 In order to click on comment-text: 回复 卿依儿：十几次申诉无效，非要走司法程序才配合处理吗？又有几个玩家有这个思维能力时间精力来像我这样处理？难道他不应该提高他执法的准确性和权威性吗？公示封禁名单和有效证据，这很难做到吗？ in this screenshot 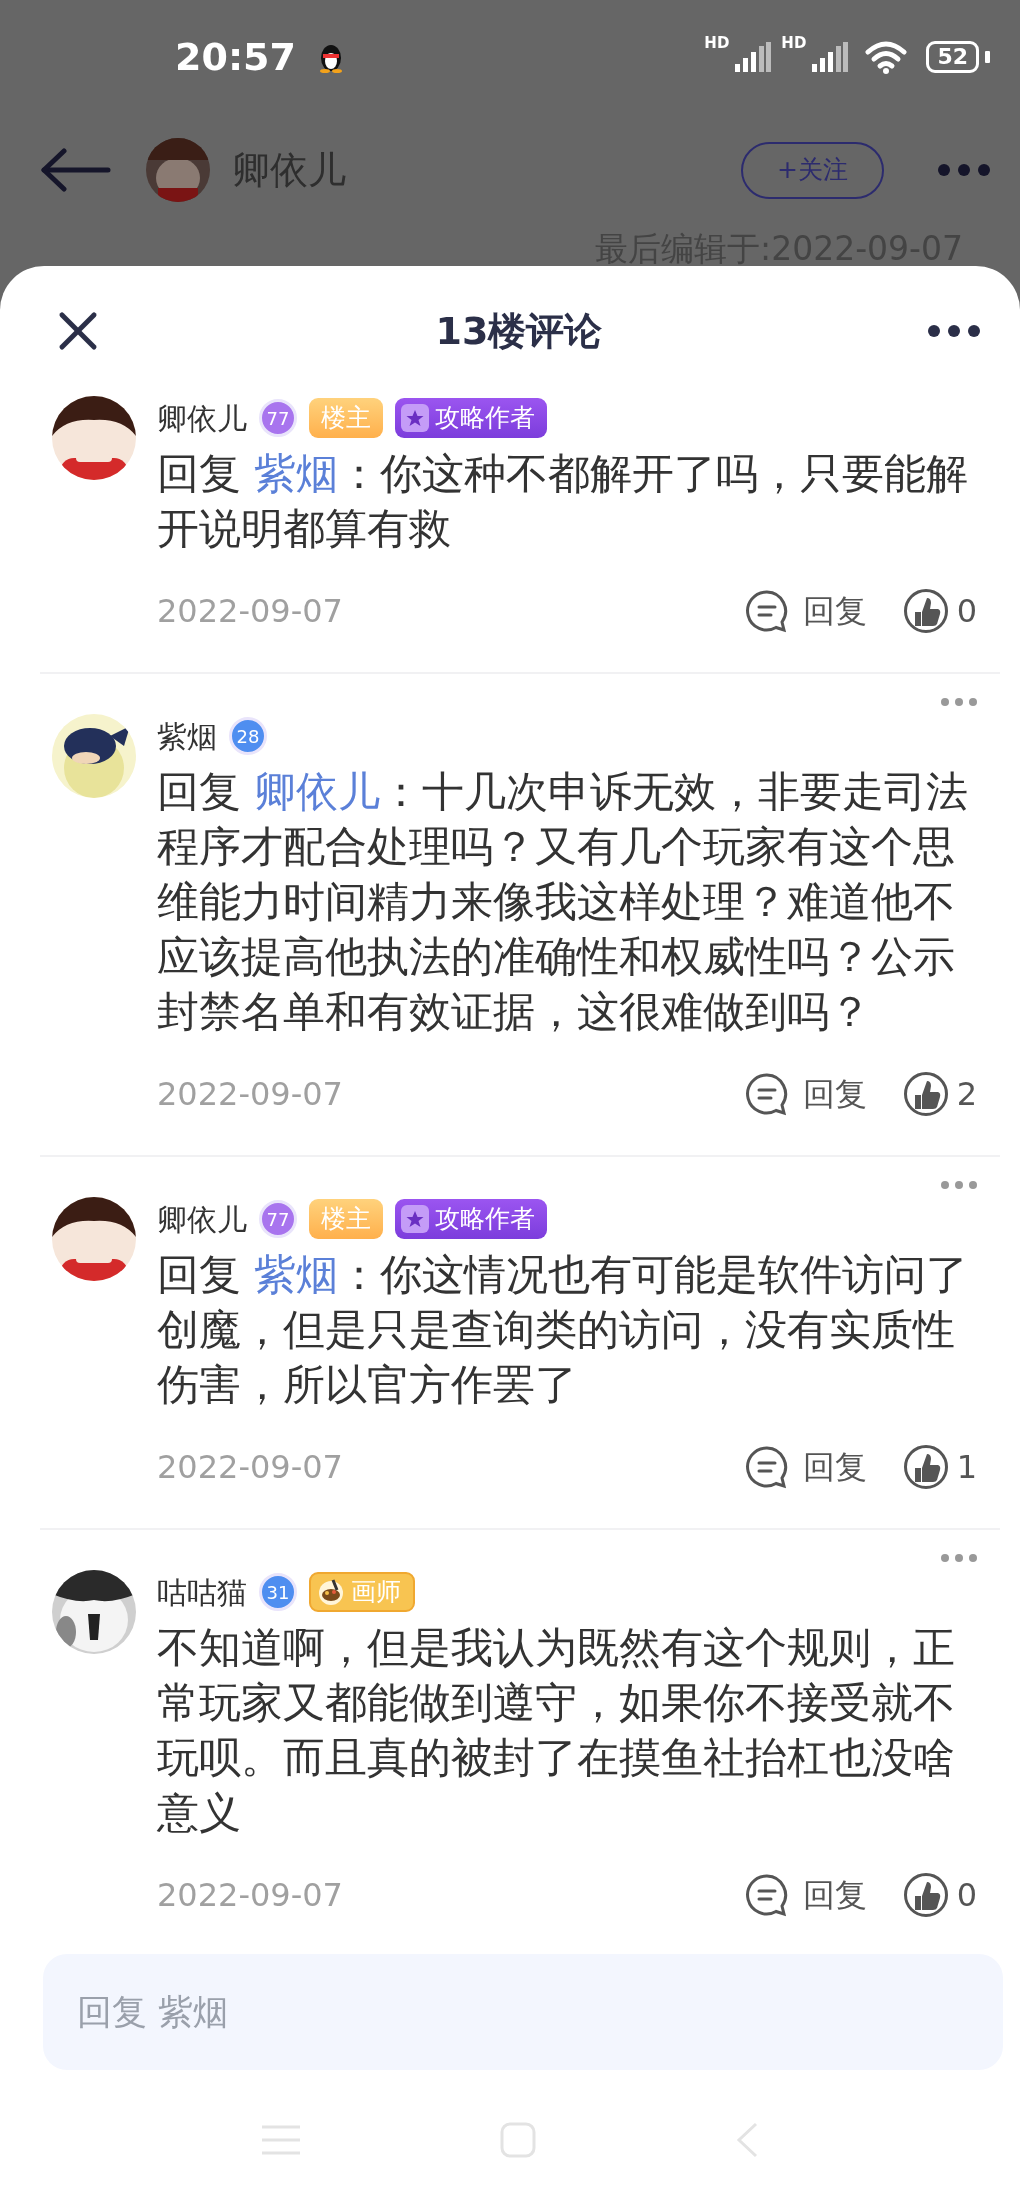, I will do `click(563, 902)`.